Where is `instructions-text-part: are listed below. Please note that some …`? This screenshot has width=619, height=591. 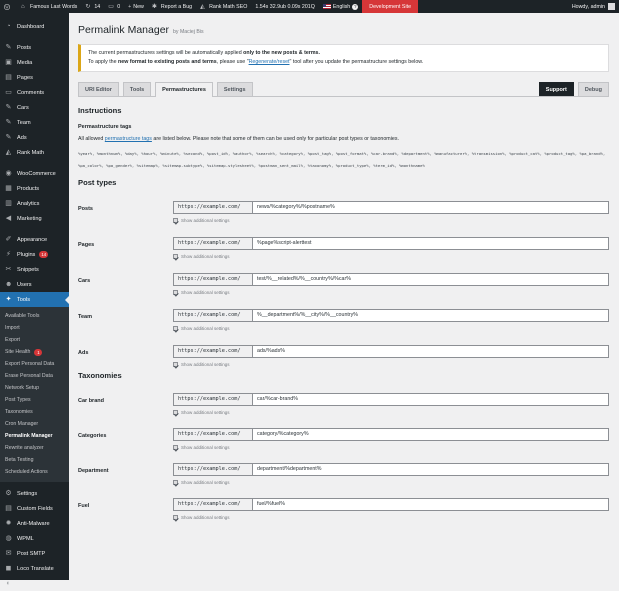 instructions-text-part: are listed below. Please note that some … is located at coordinates (275, 139).